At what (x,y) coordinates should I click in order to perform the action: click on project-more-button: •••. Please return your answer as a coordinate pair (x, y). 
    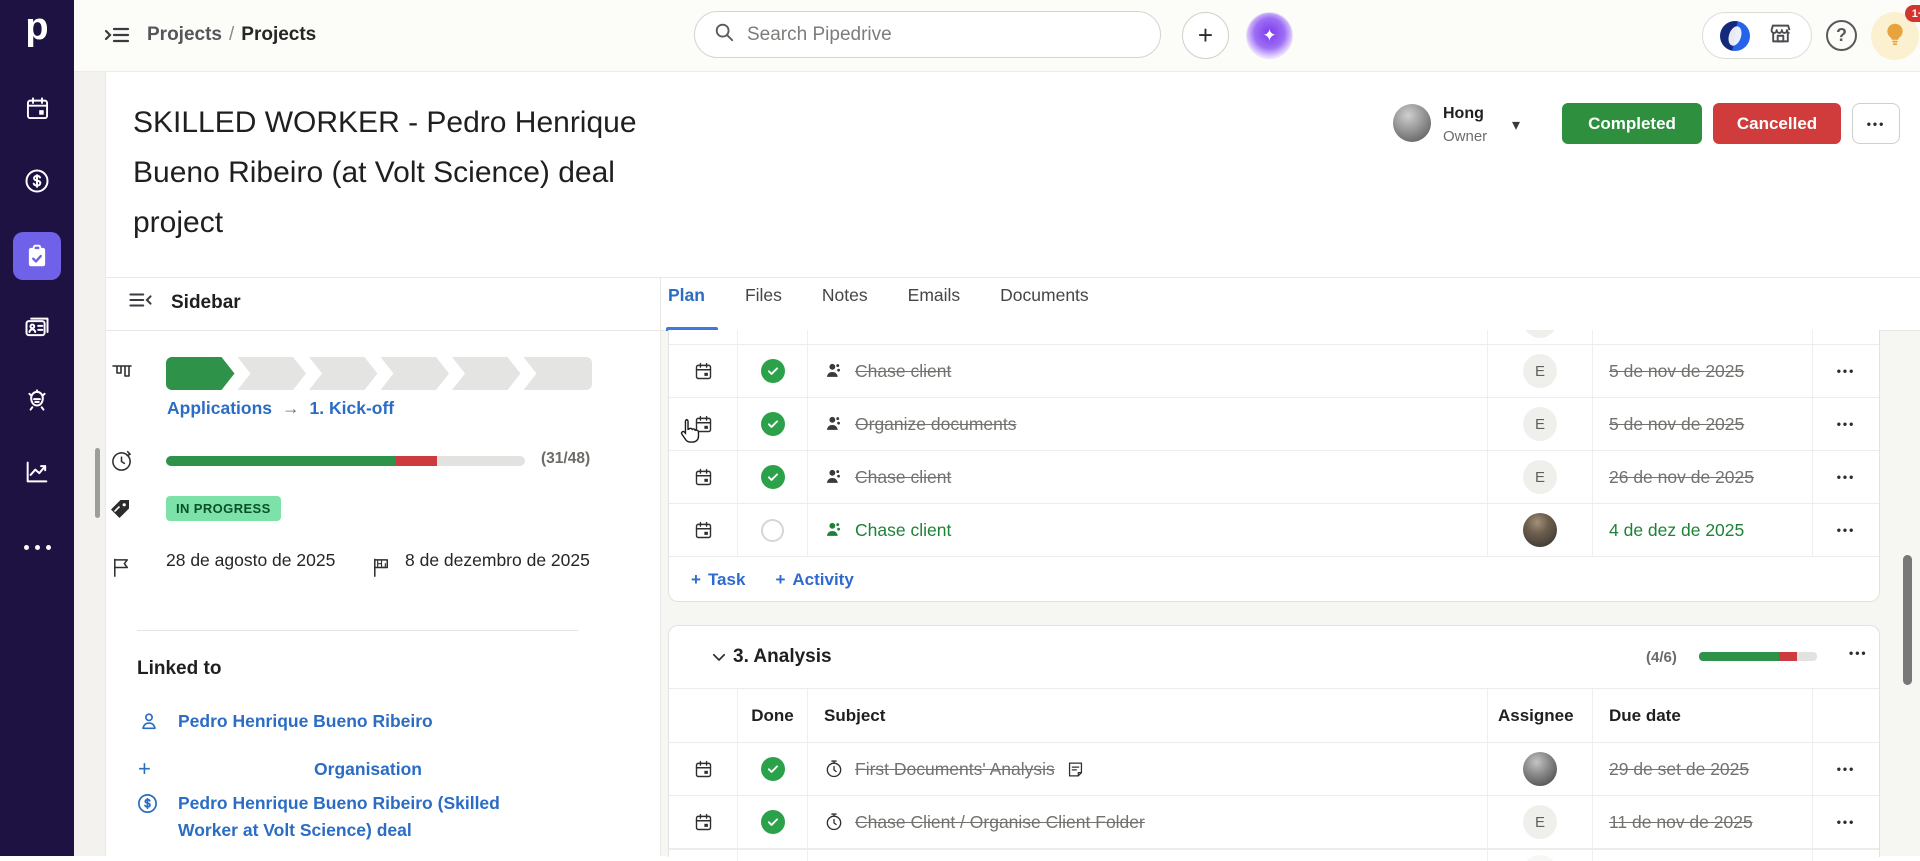
    Looking at the image, I should click on (1876, 123).